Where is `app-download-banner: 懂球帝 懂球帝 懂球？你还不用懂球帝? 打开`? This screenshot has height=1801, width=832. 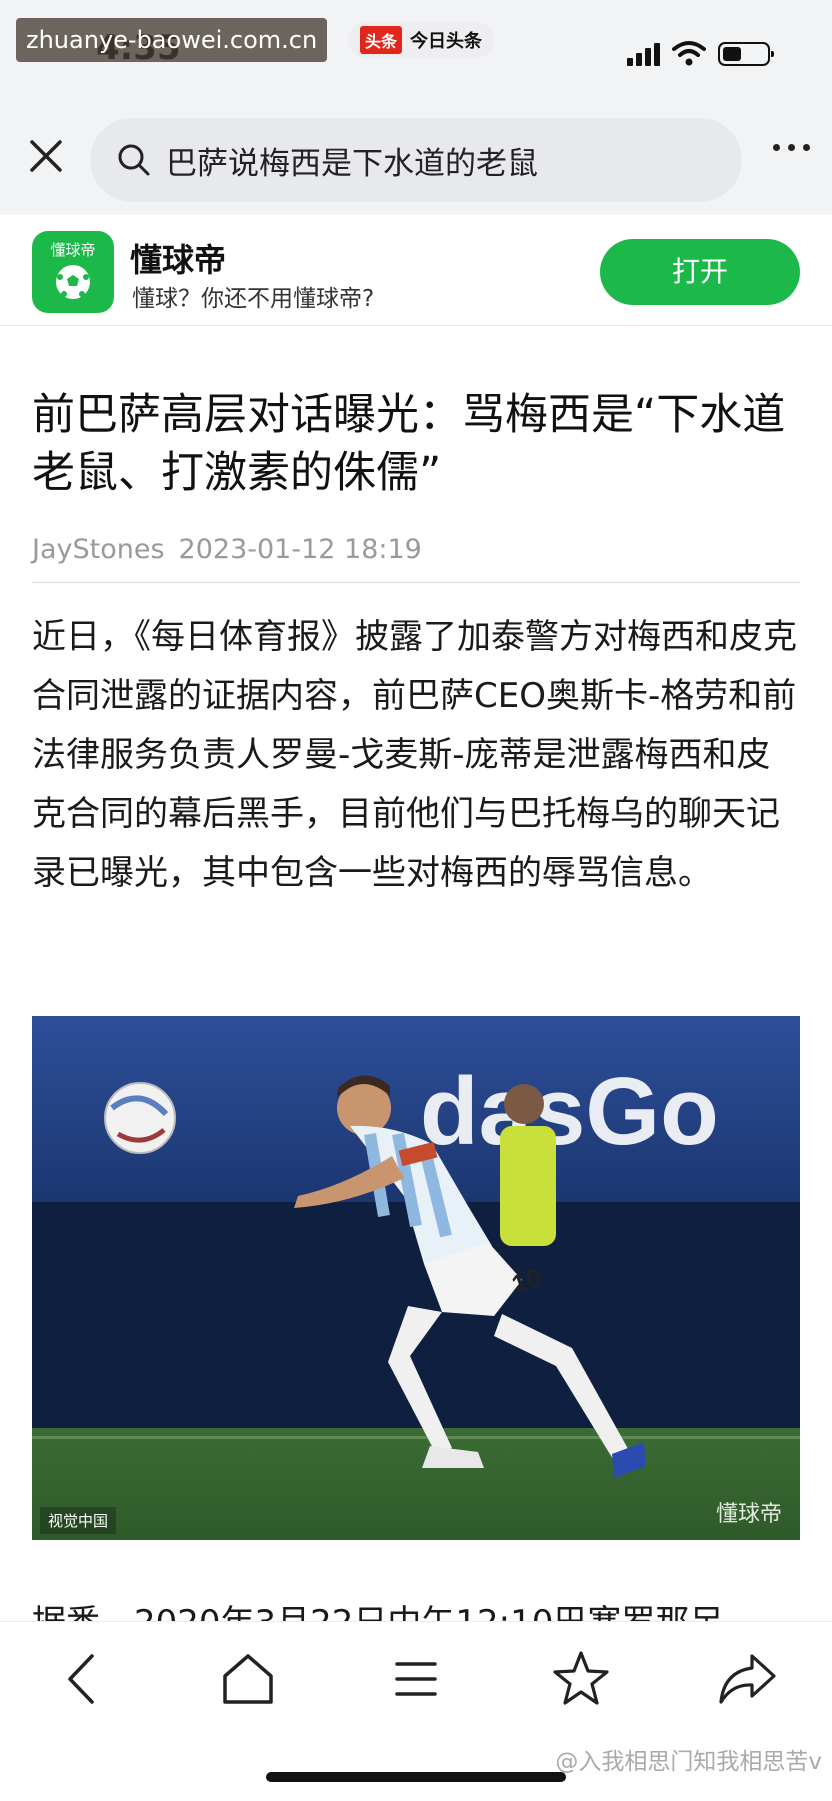 app-download-banner: 懂球帝 懂球帝 懂球？你还不用懂球帝? 打开 is located at coordinates (416, 270).